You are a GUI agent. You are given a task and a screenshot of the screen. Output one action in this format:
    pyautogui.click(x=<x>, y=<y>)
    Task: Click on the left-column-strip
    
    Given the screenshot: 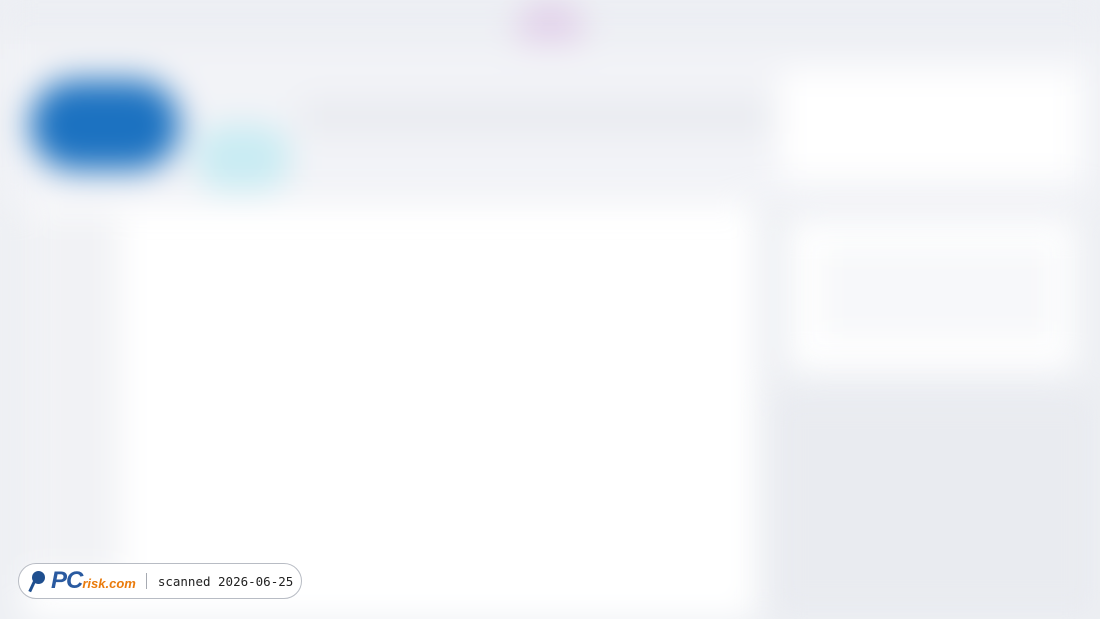 What is the action you would take?
    pyautogui.click(x=72, y=395)
    